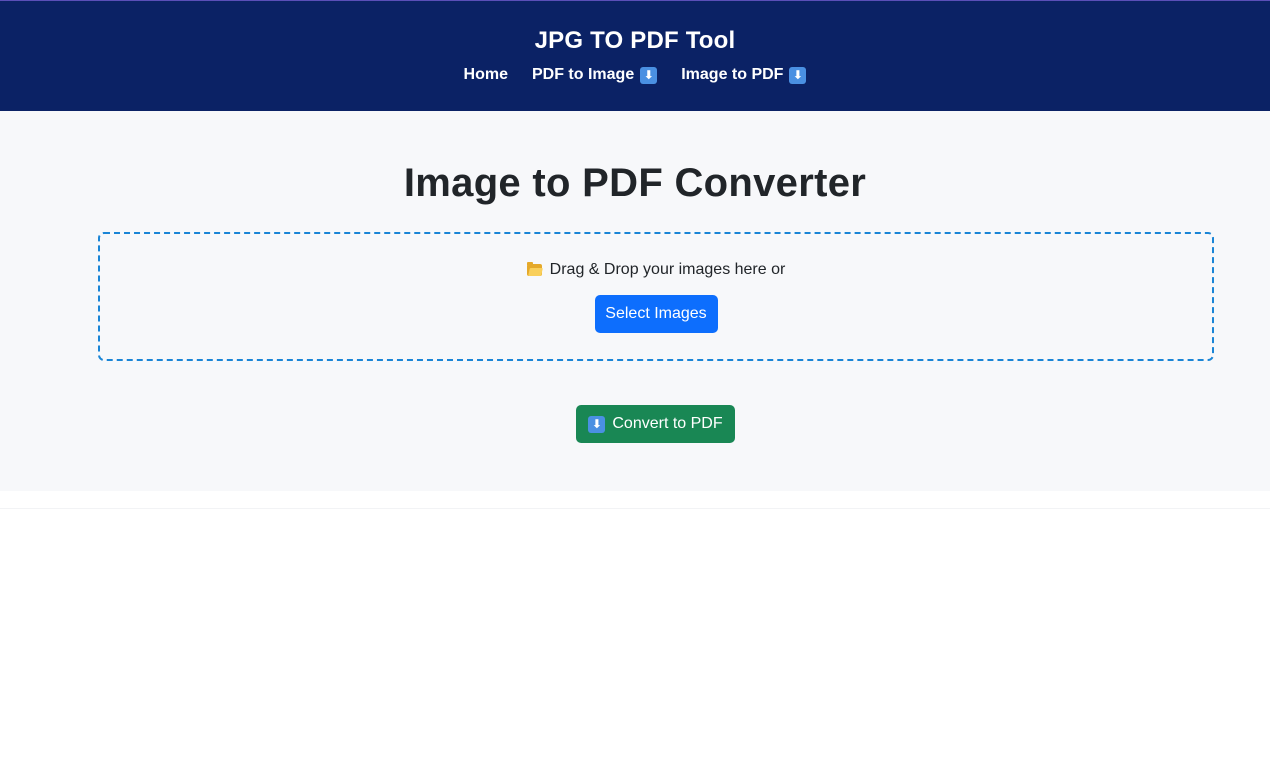  What do you see at coordinates (635, 508) in the screenshot?
I see `section-divider` at bounding box center [635, 508].